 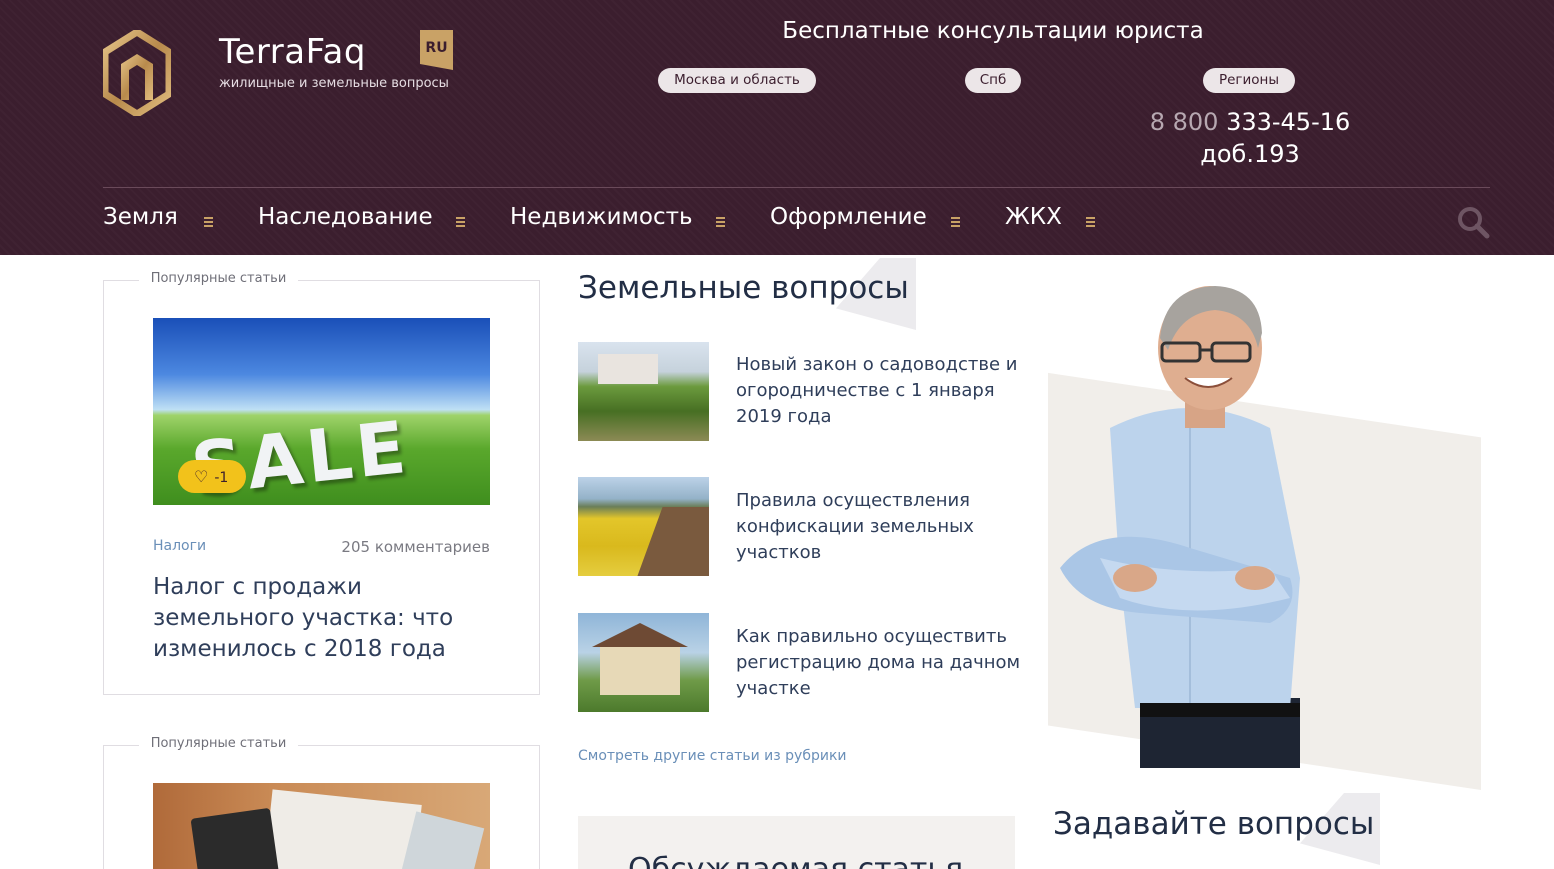 What do you see at coordinates (795, 860) in the screenshot?
I see `discussed-title: Обсуждаемая статья` at bounding box center [795, 860].